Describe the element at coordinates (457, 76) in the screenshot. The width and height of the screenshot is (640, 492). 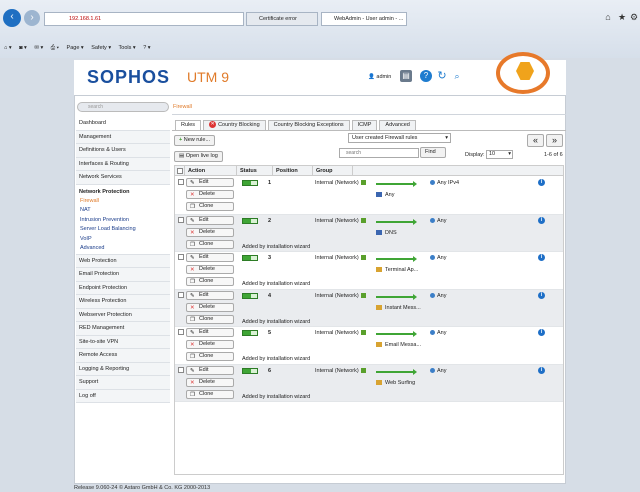
I see `search-icon: ⌕` at that location.